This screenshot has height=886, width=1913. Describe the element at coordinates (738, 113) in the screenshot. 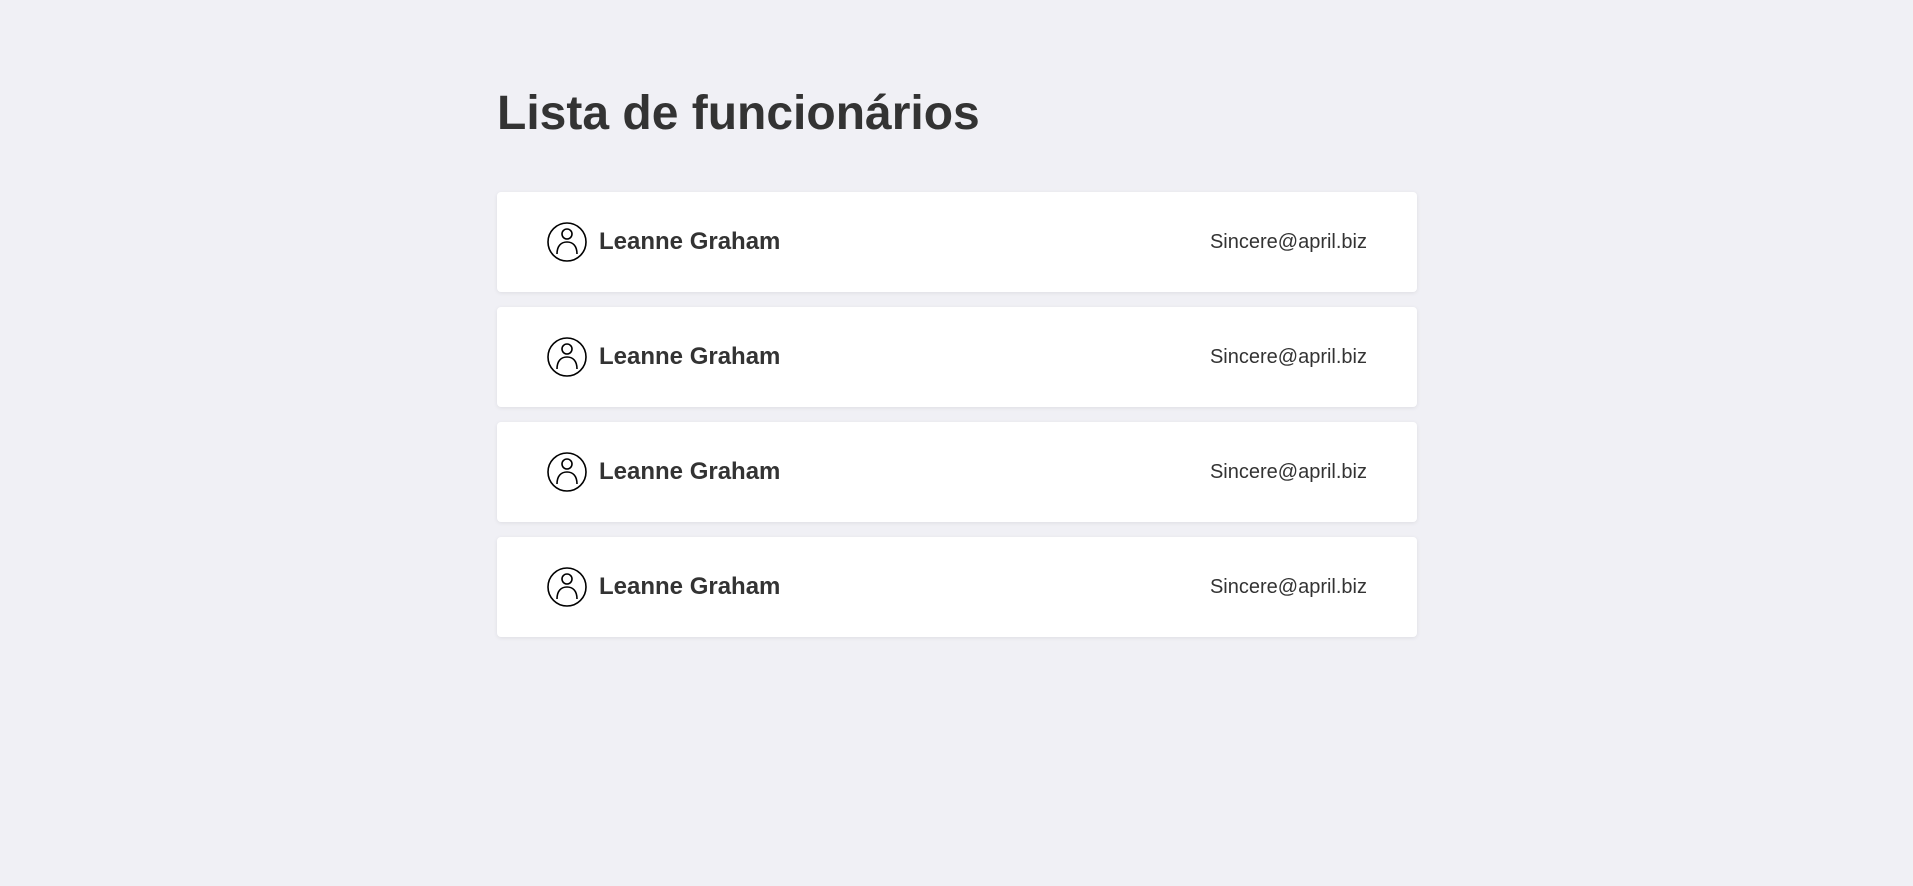

I see `page-title: Lista de funcionários` at that location.